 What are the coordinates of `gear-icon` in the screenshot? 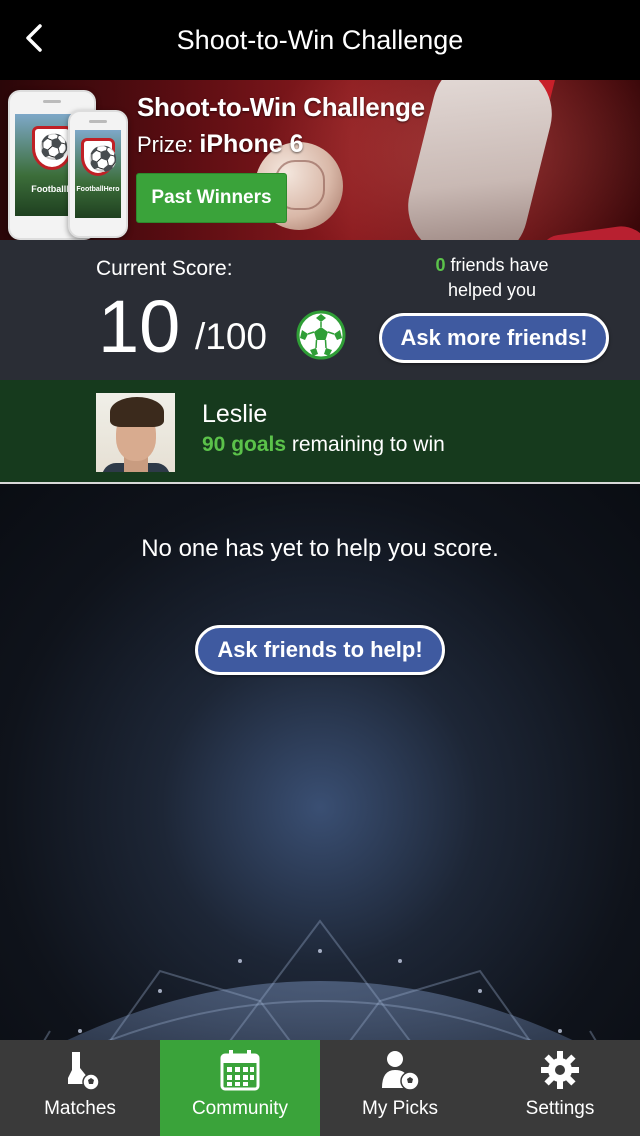 It's located at (560, 1070).